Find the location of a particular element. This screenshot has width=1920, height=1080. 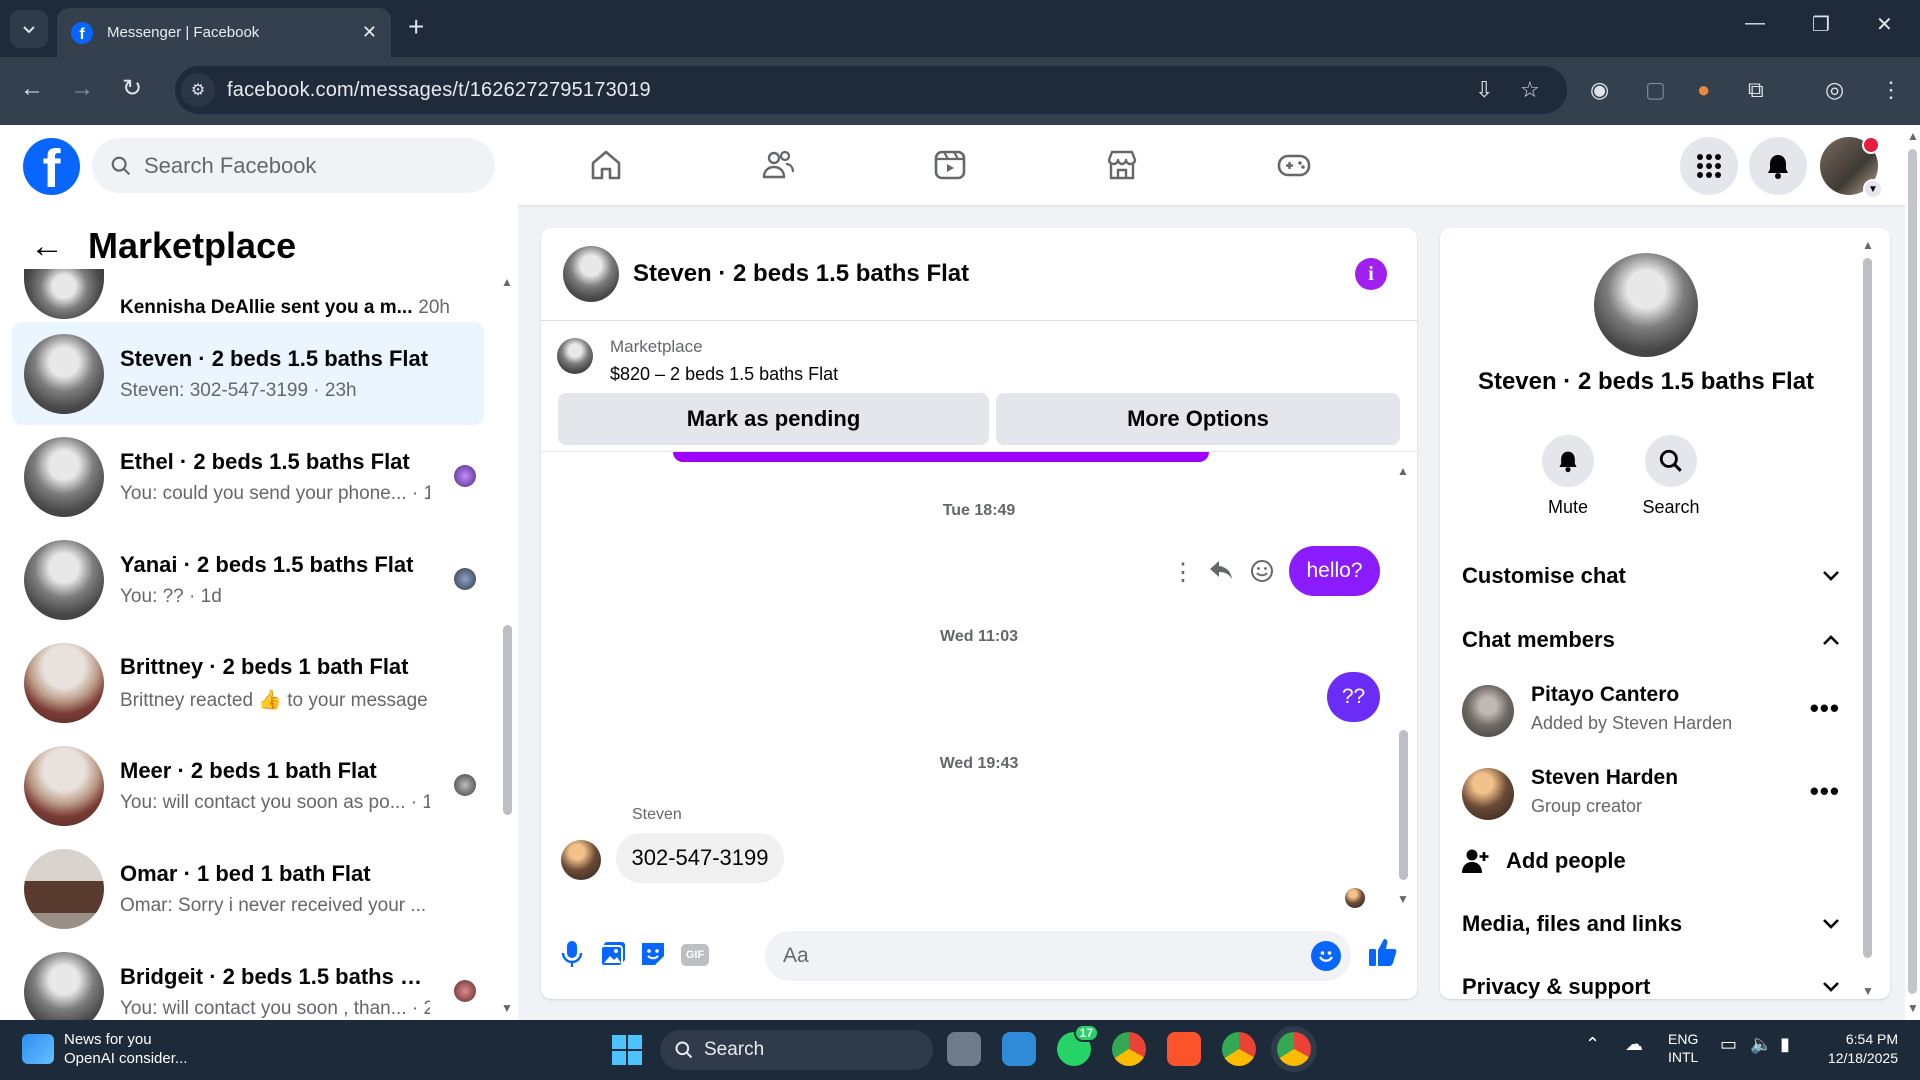

close-window-icon: ✕ is located at coordinates (1884, 24).